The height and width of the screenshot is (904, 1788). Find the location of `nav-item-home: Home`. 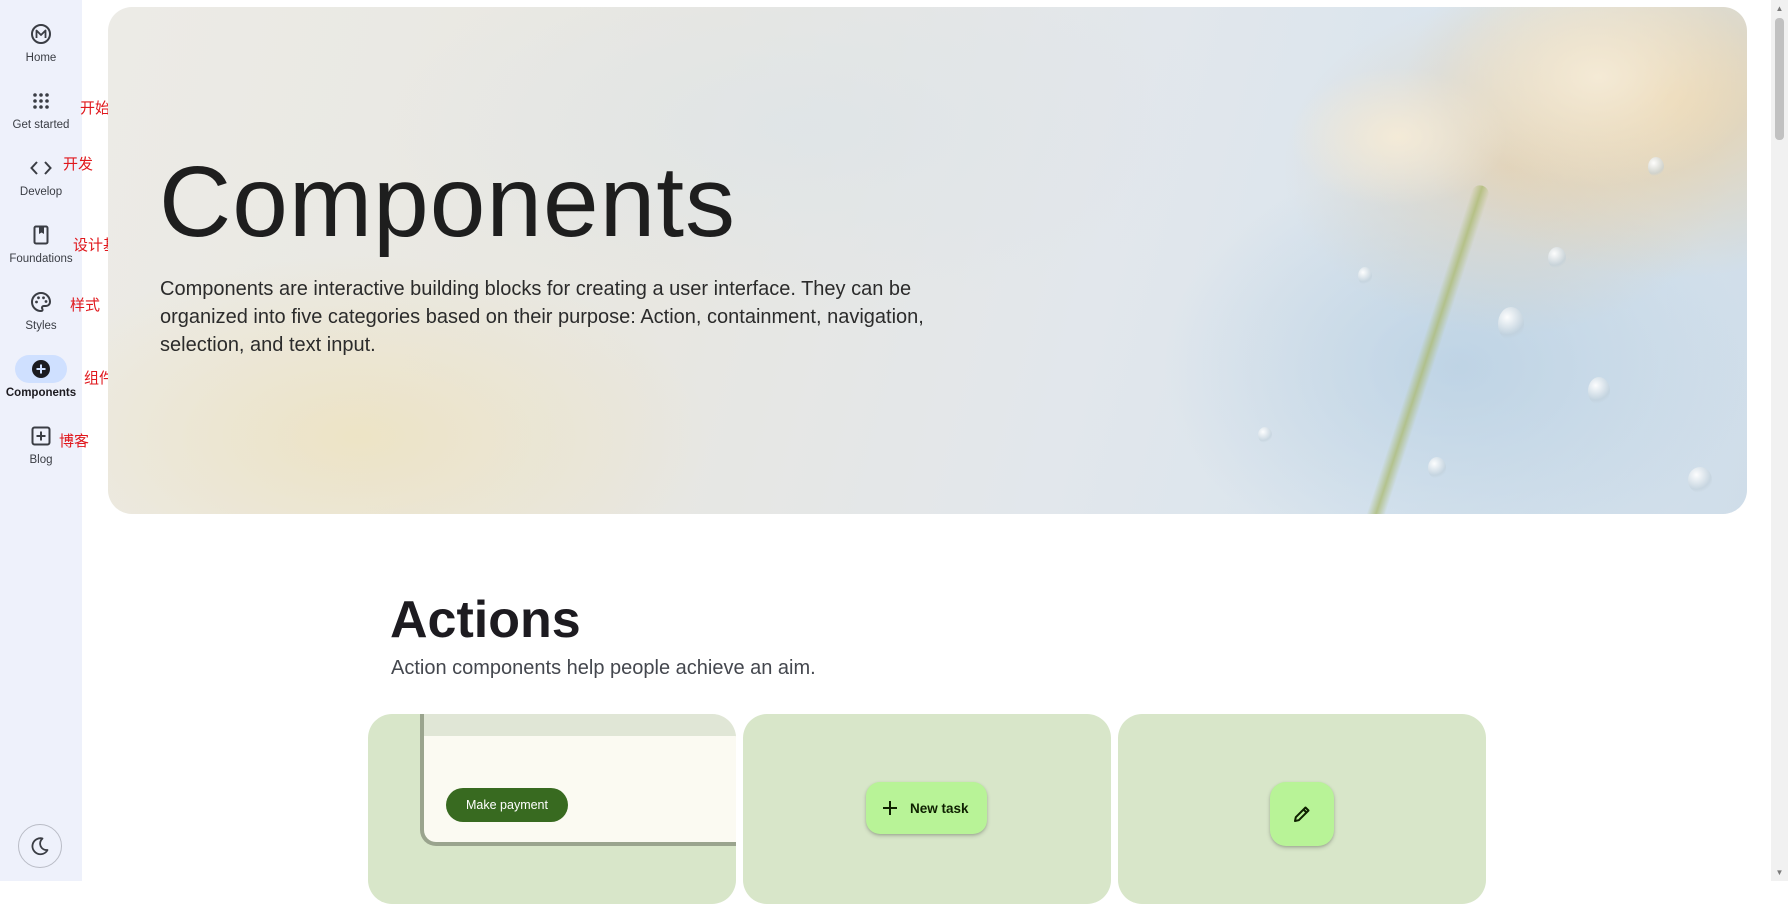

nav-item-home: Home is located at coordinates (41, 48).